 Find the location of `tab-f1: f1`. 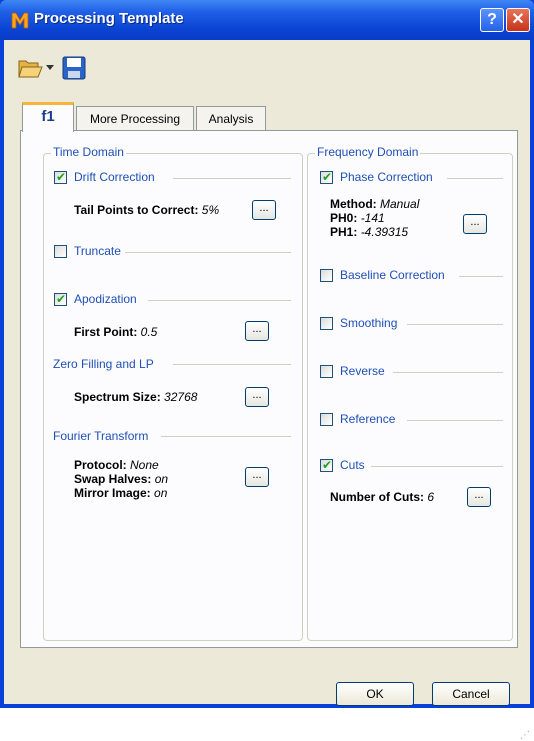

tab-f1: f1 is located at coordinates (48, 117).